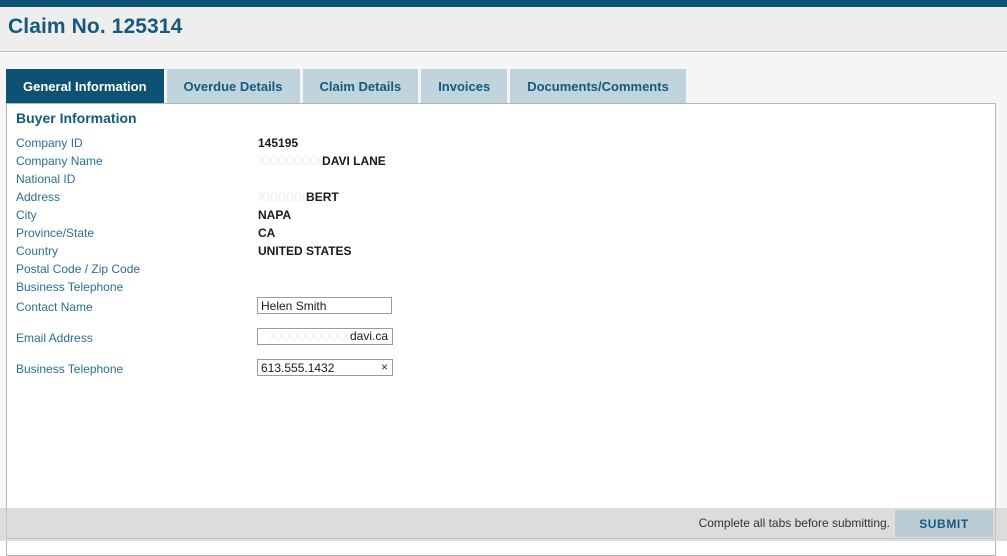  Describe the element at coordinates (282, 197) in the screenshot. I see `redacted-text: XXXXXX` at that location.